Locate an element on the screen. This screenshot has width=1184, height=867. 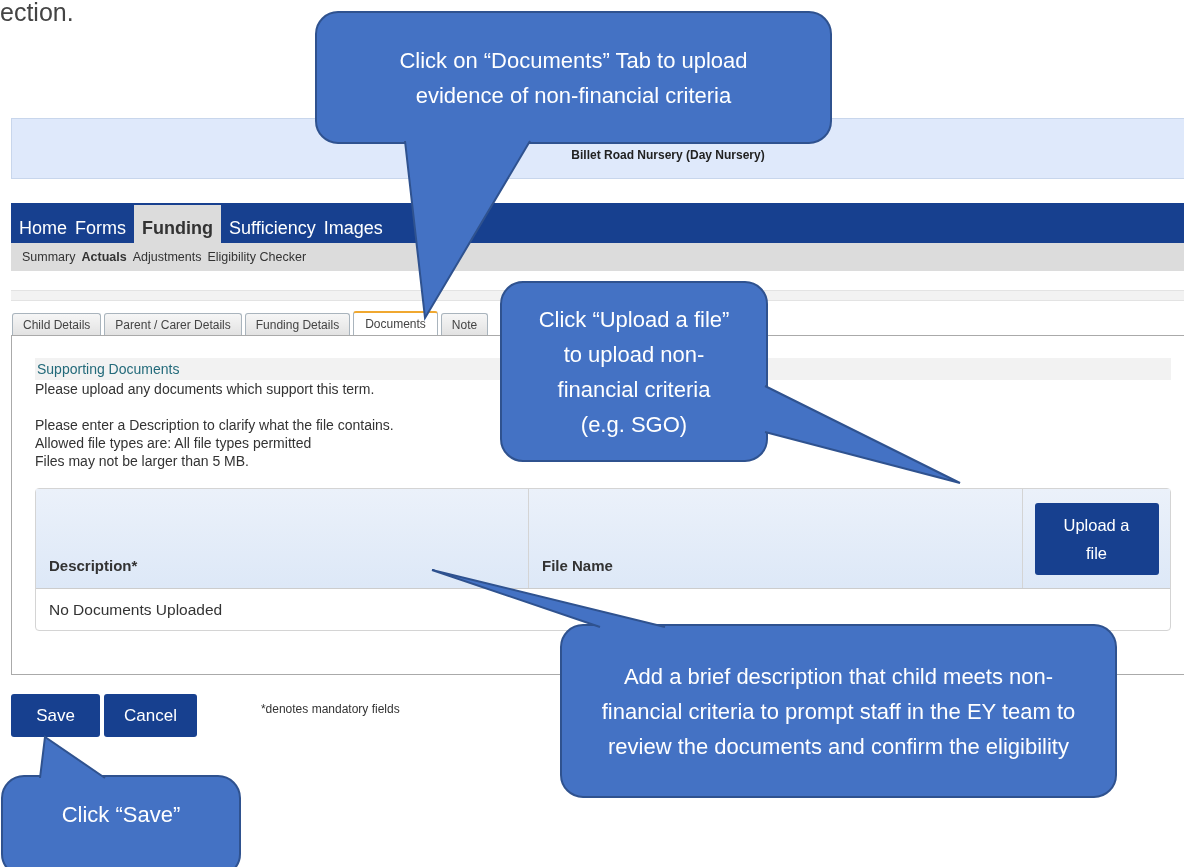
tab: Parent / Carer Details is located at coordinates (173, 324).